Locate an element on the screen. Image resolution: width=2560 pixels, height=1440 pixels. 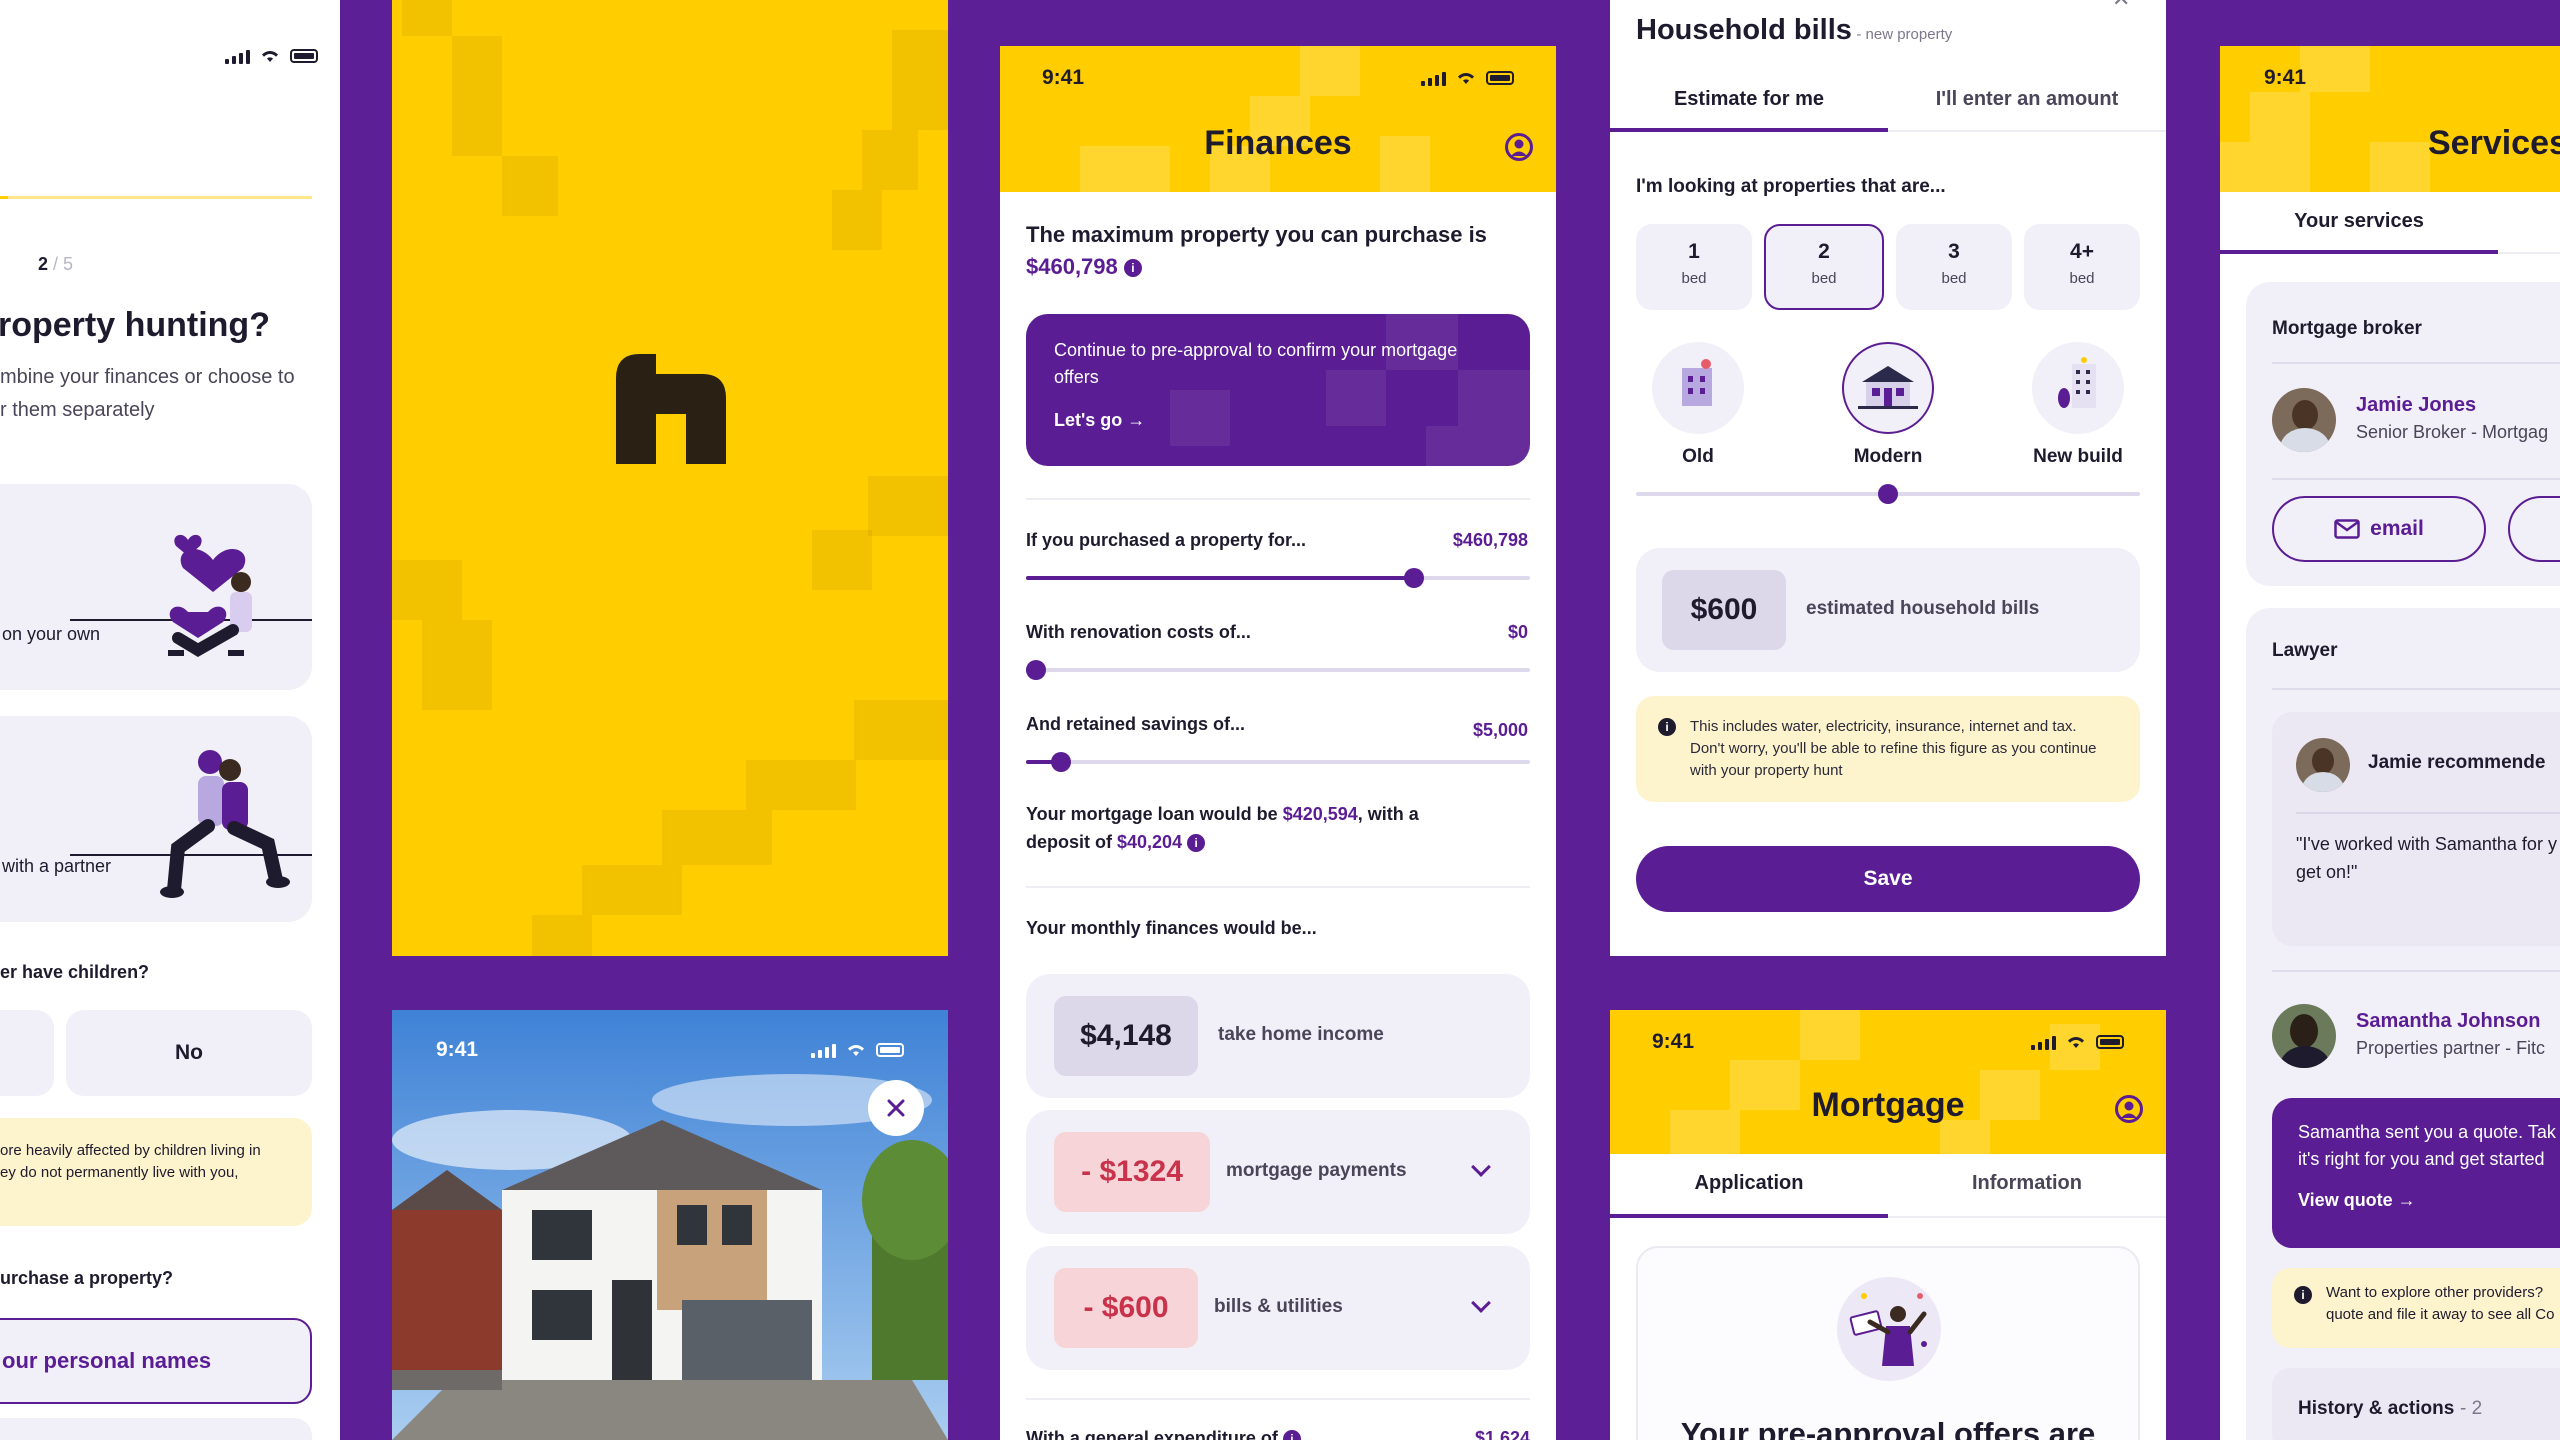
modal-title: Household bills is located at coordinates (1744, 30).